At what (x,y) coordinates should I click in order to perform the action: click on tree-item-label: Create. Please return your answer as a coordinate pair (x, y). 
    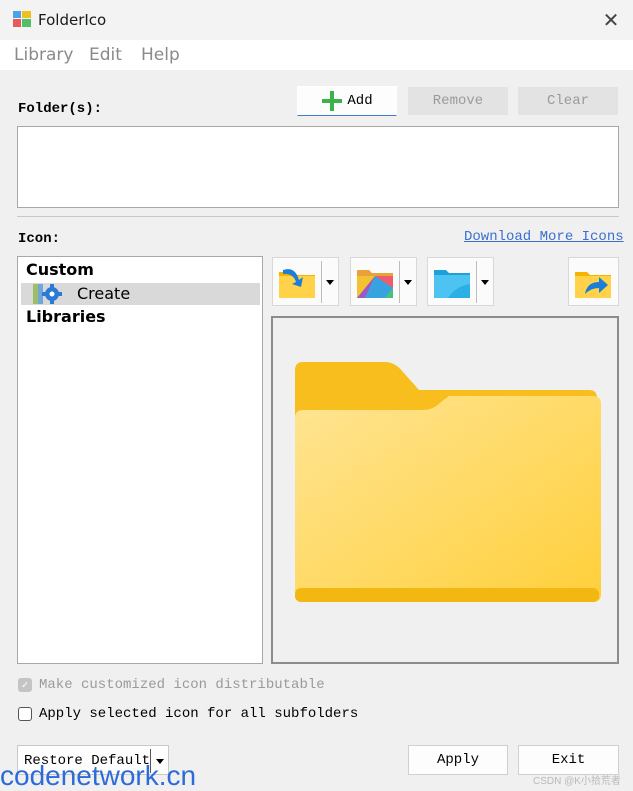
    Looking at the image, I should click on (104, 293).